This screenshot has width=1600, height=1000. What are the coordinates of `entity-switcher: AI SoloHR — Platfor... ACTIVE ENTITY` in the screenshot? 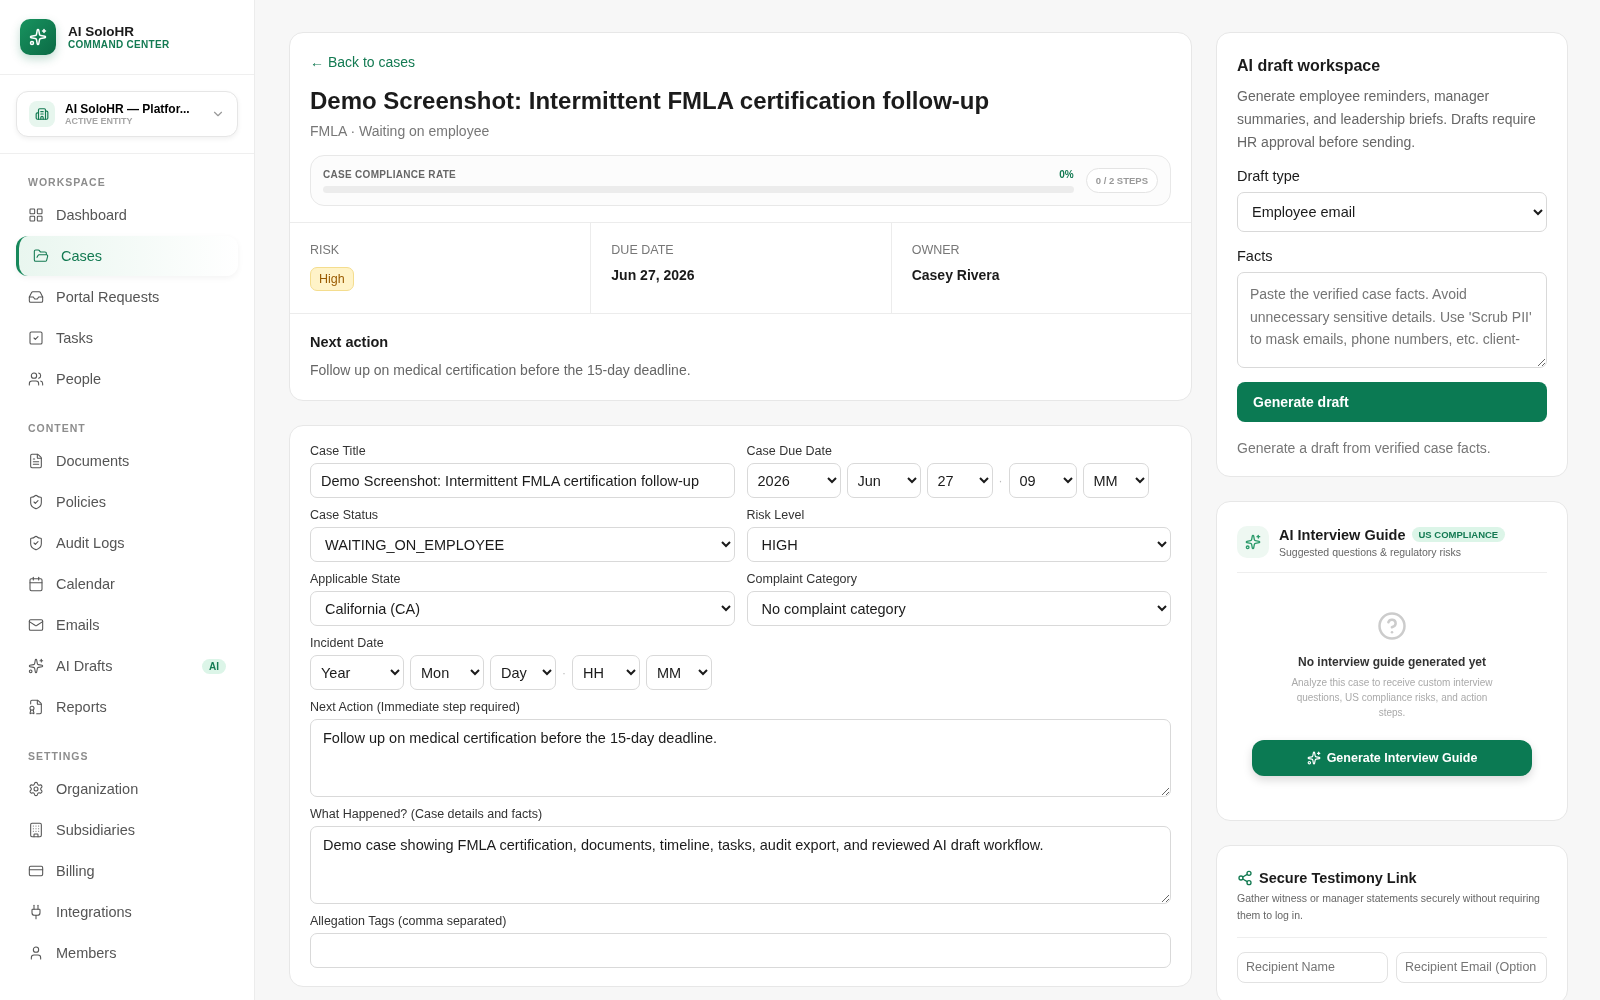 It's located at (127, 114).